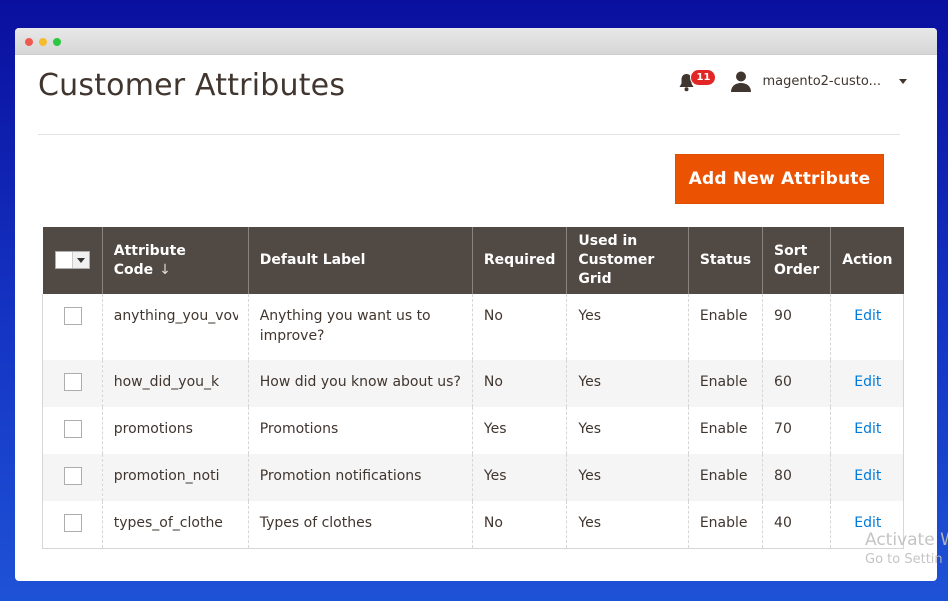 The image size is (948, 601). What do you see at coordinates (476, 41) in the screenshot?
I see `window-titlebar` at bounding box center [476, 41].